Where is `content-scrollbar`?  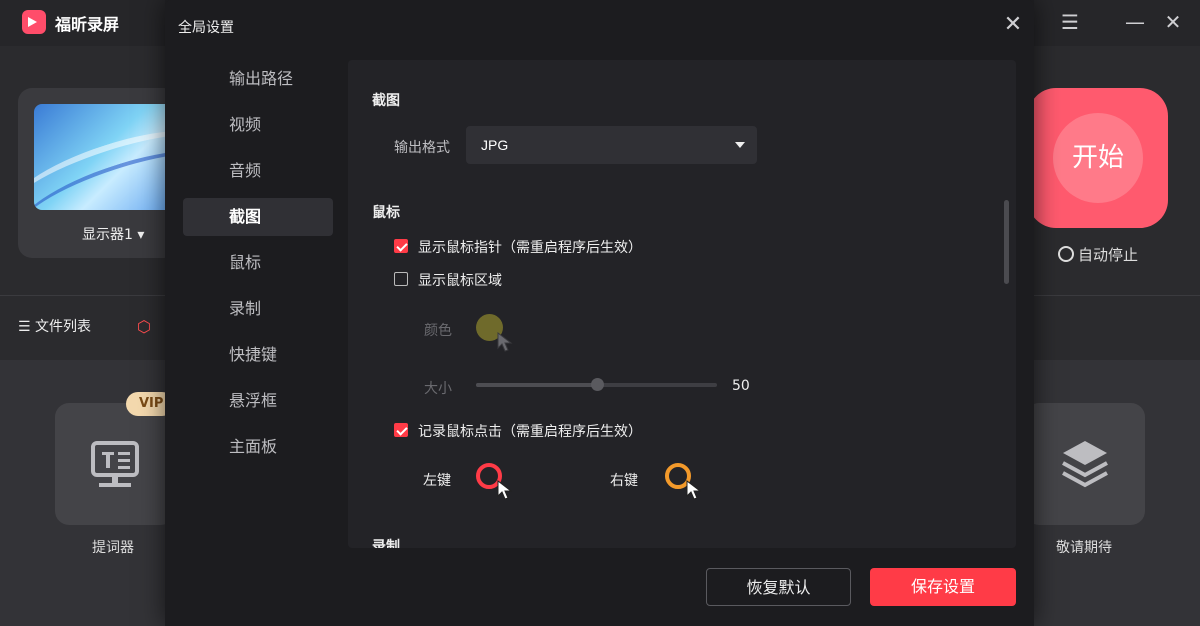 content-scrollbar is located at coordinates (1006, 242).